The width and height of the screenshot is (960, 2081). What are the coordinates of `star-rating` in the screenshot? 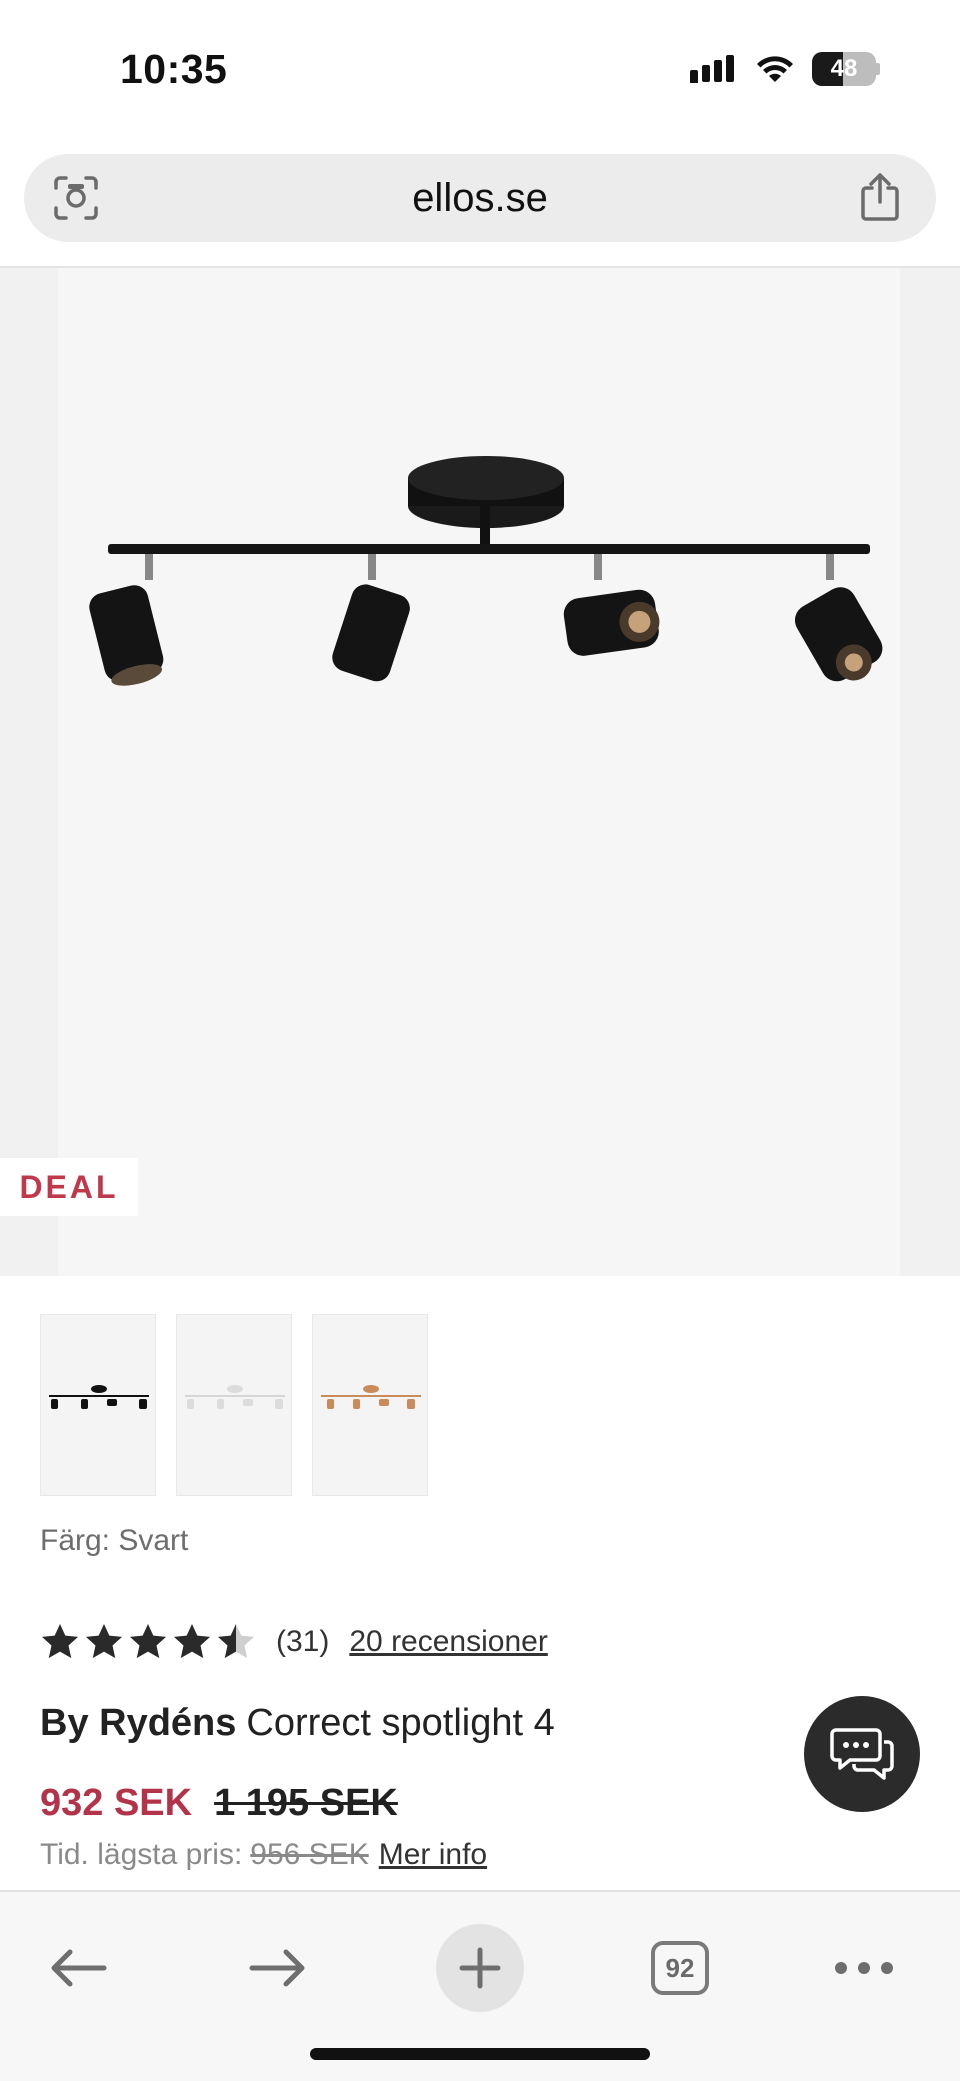 It's located at (148, 1642).